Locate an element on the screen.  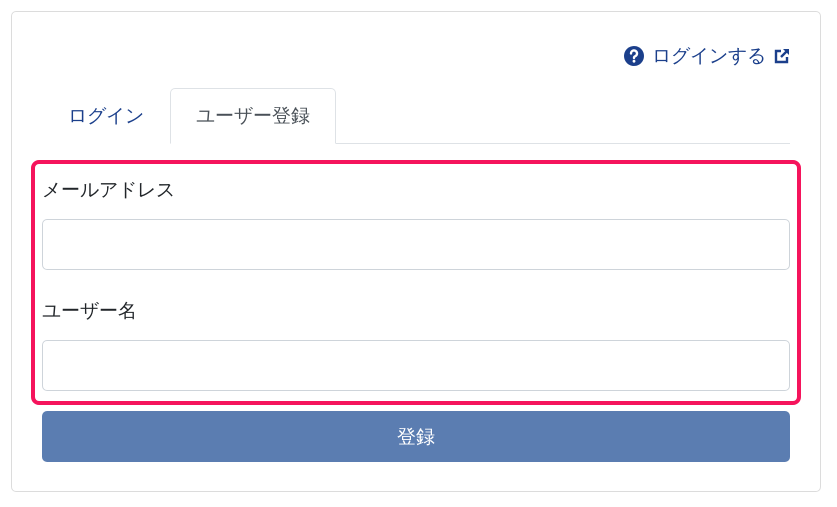
field-label: メールアドレス is located at coordinates (109, 190).